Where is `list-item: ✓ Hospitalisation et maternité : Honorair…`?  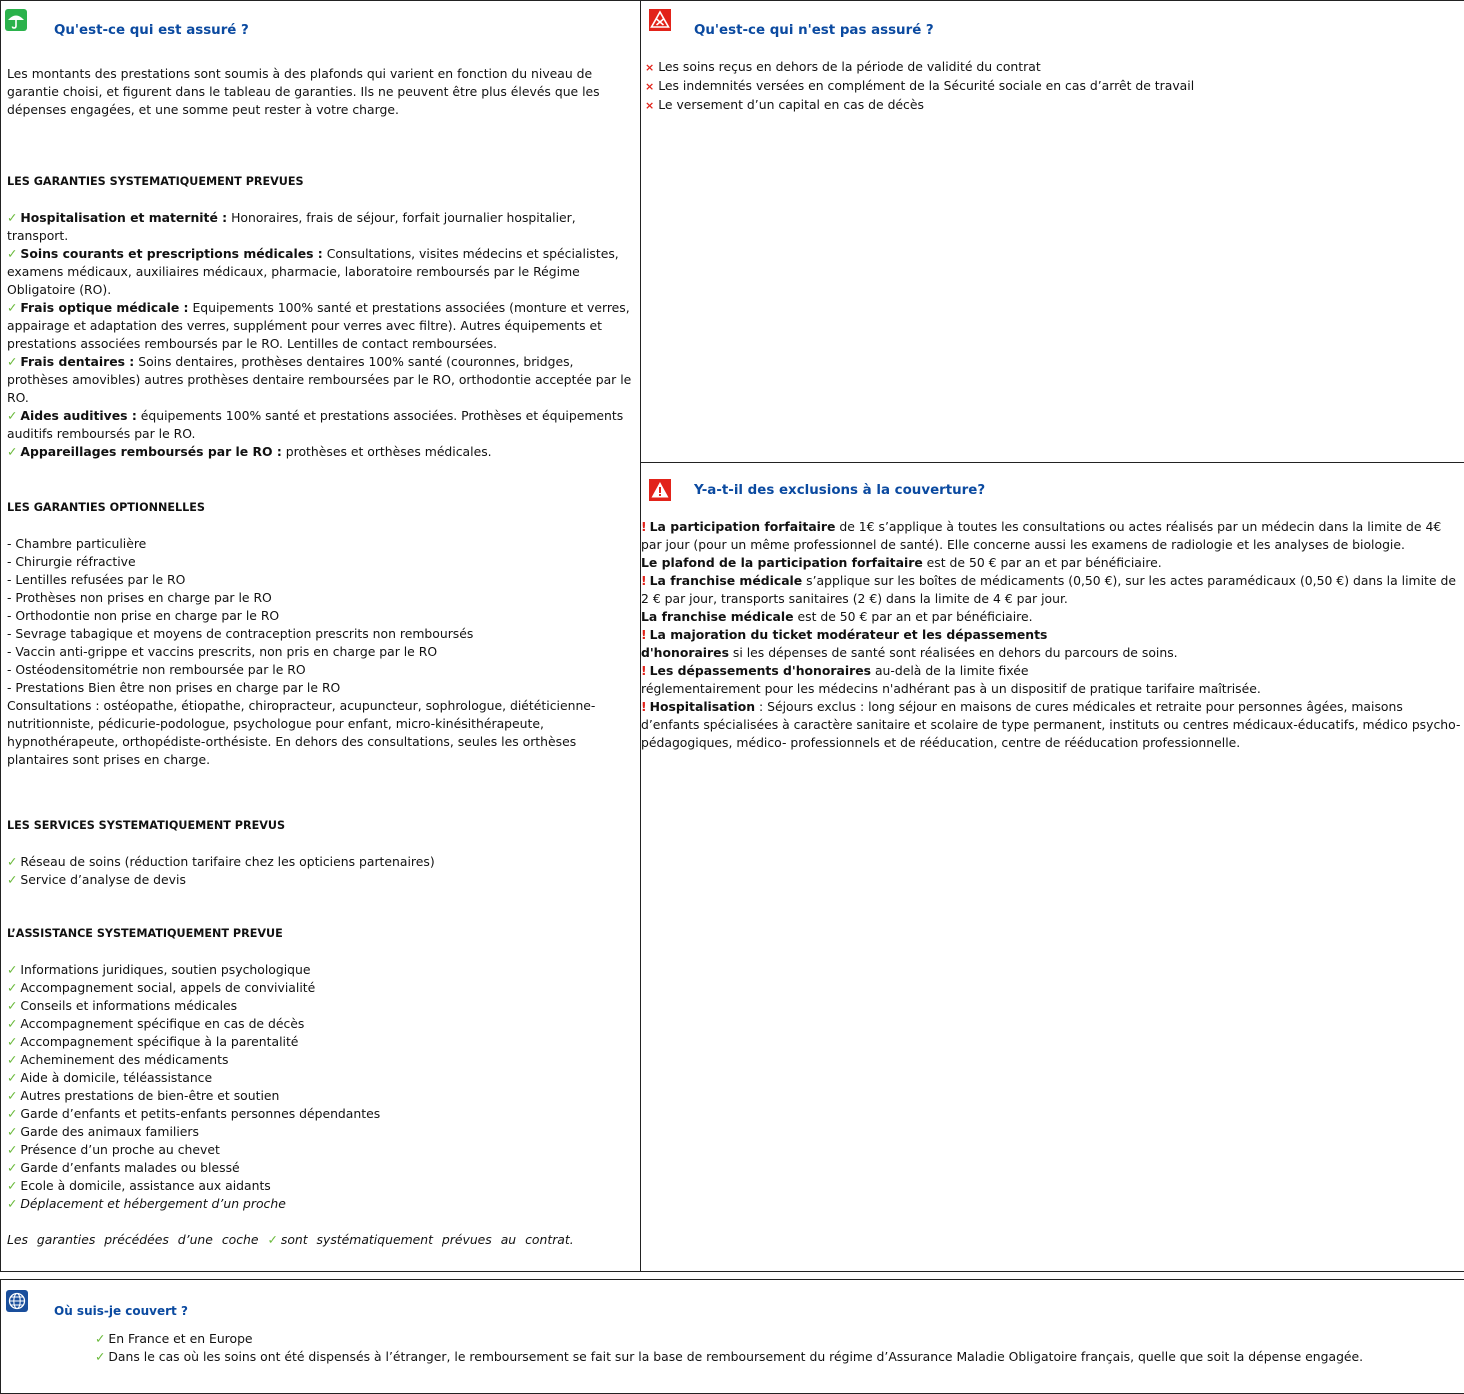
list-item: ✓ Hospitalisation et maternité : Honorair… is located at coordinates (291, 226).